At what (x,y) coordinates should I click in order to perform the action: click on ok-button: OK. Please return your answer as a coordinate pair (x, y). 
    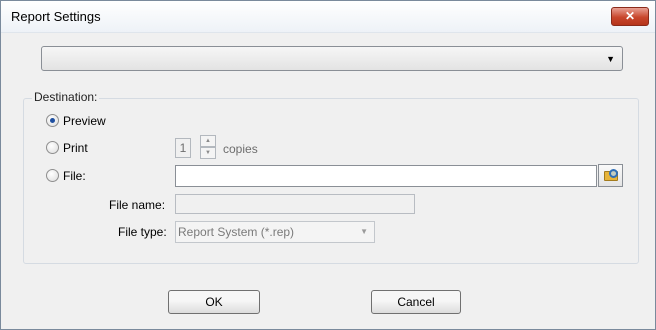
    Looking at the image, I should click on (214, 302).